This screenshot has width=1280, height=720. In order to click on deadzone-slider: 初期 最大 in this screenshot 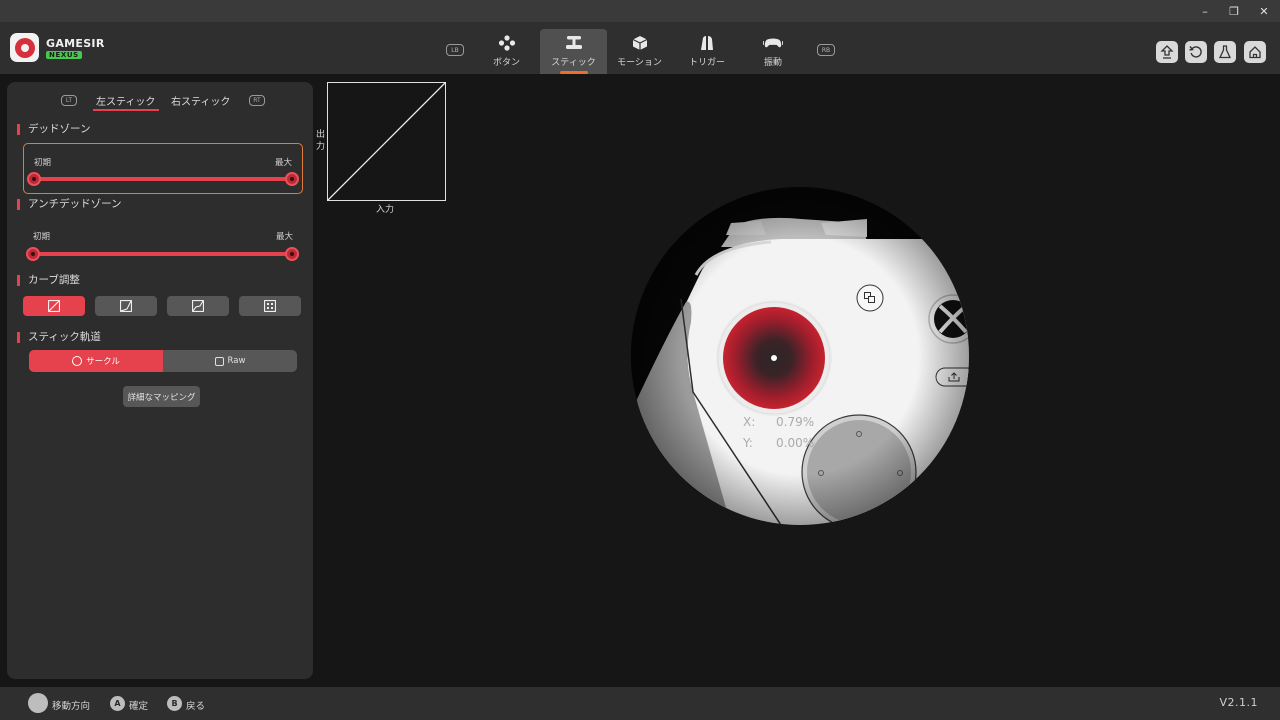, I will do `click(163, 168)`.